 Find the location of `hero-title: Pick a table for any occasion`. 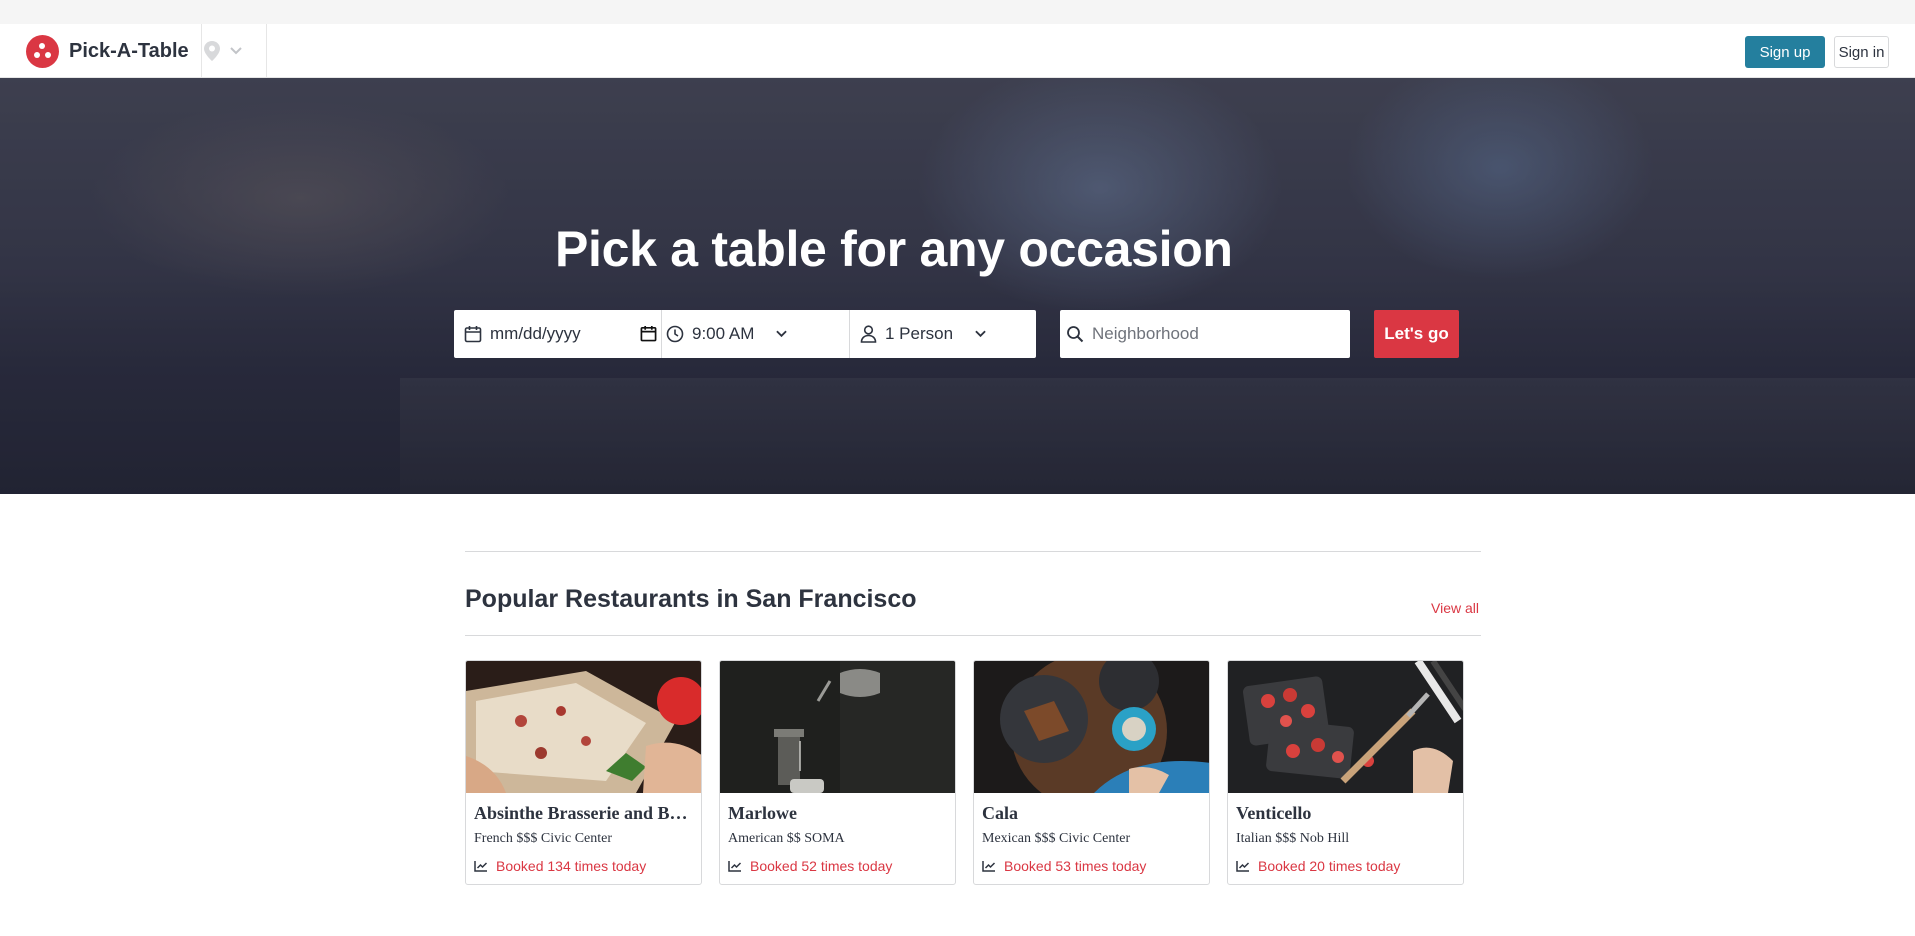

hero-title: Pick a table for any occasion is located at coordinates (894, 249).